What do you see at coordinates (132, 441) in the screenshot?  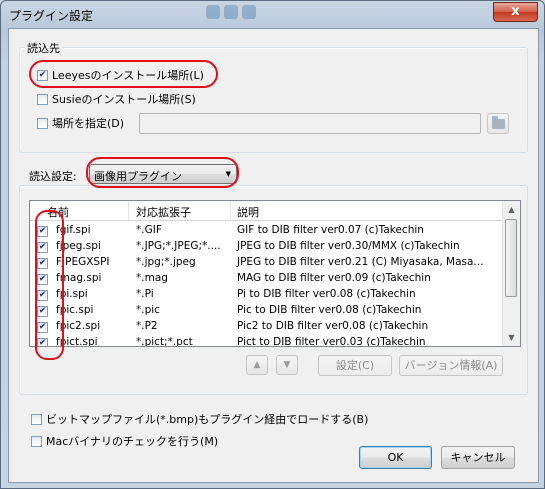 I see `mac-binary-check-label: Macバイナリのチェックを行う(M)` at bounding box center [132, 441].